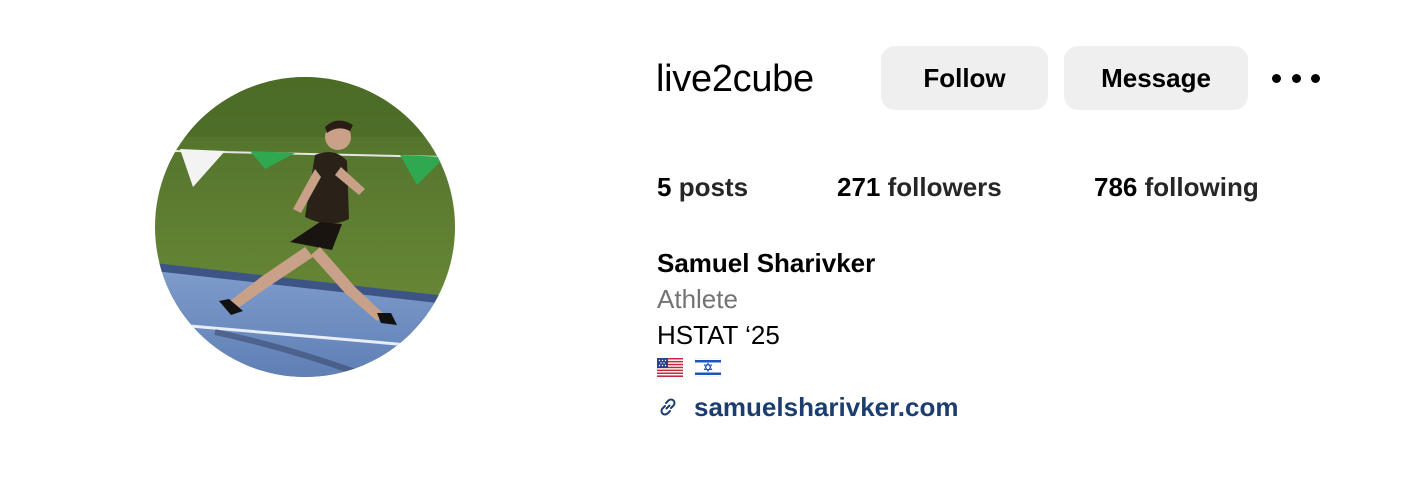  Describe the element at coordinates (944, 187) in the screenshot. I see `followers-label: followers` at that location.